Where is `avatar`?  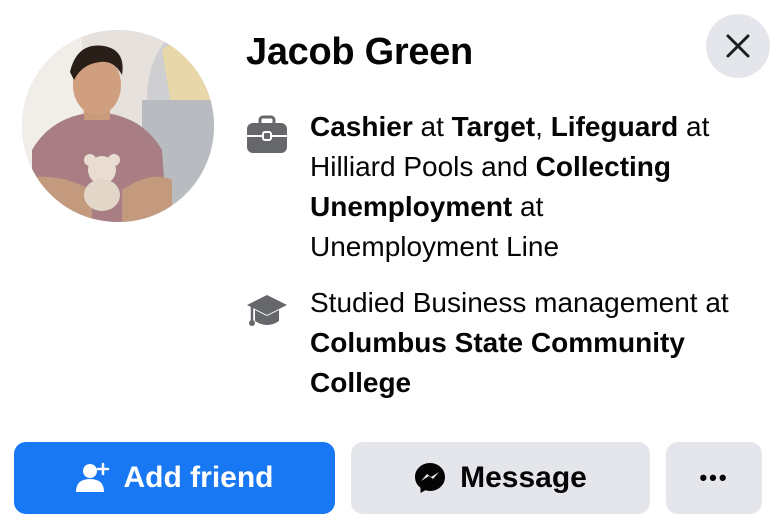 avatar is located at coordinates (118, 126).